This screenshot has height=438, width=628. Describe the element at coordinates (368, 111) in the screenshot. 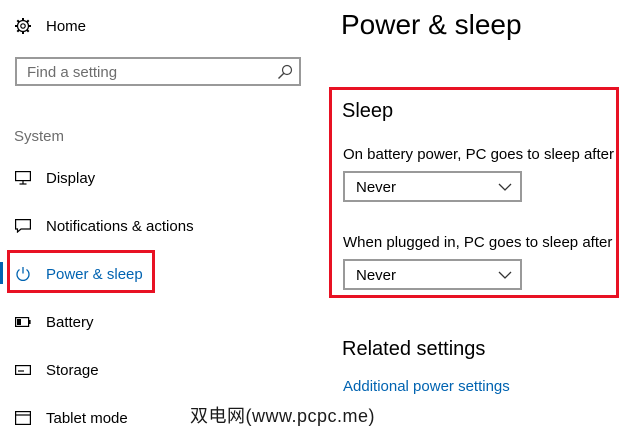

I see `sleep-heading: Sleep` at that location.